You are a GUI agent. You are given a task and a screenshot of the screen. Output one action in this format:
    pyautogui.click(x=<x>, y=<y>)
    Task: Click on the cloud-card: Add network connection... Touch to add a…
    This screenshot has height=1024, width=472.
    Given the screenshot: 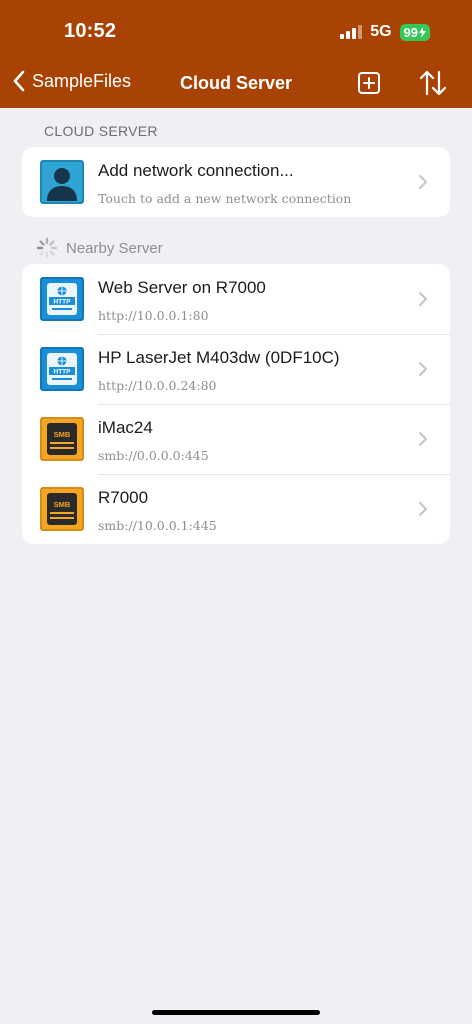 What is the action you would take?
    pyautogui.click(x=236, y=182)
    